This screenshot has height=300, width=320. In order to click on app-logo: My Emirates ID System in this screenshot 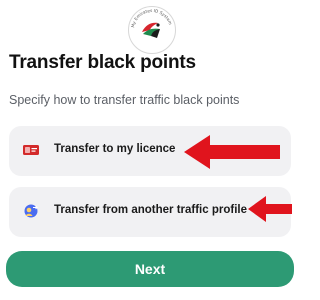, I will do `click(152, 30)`.